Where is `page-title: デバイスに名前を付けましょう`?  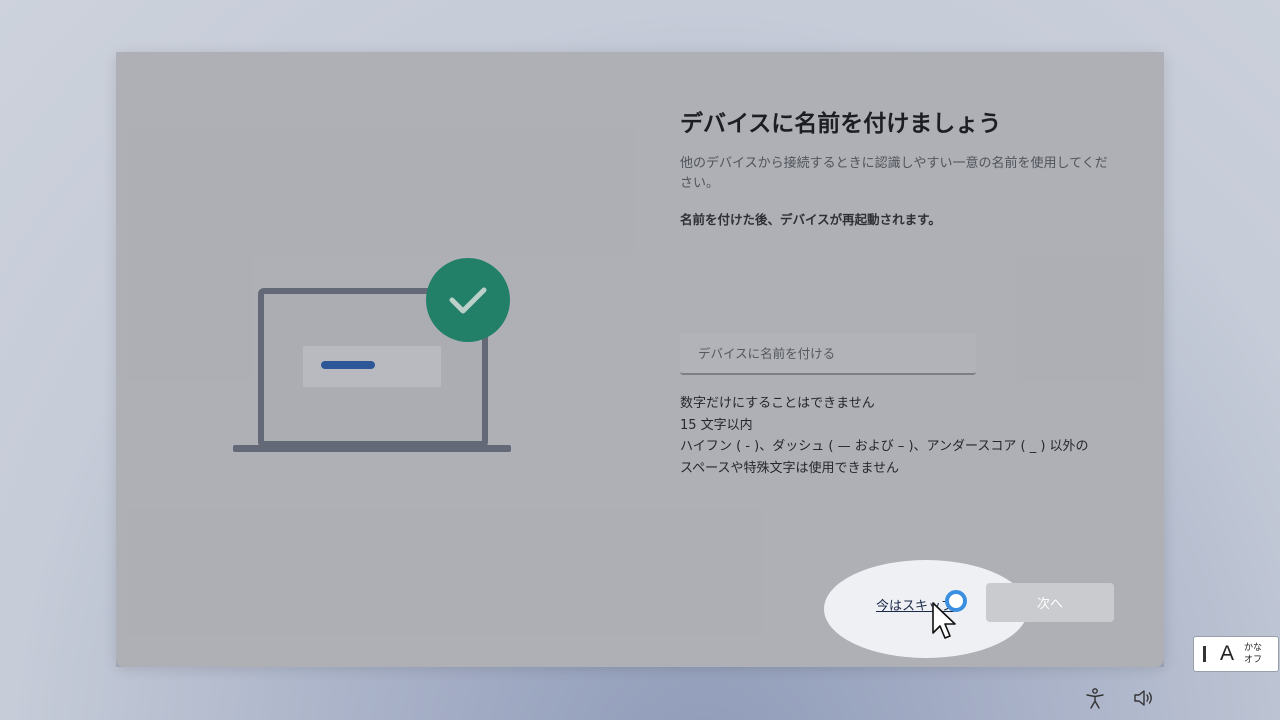 page-title: デバイスに名前を付けましょう is located at coordinates (841, 124).